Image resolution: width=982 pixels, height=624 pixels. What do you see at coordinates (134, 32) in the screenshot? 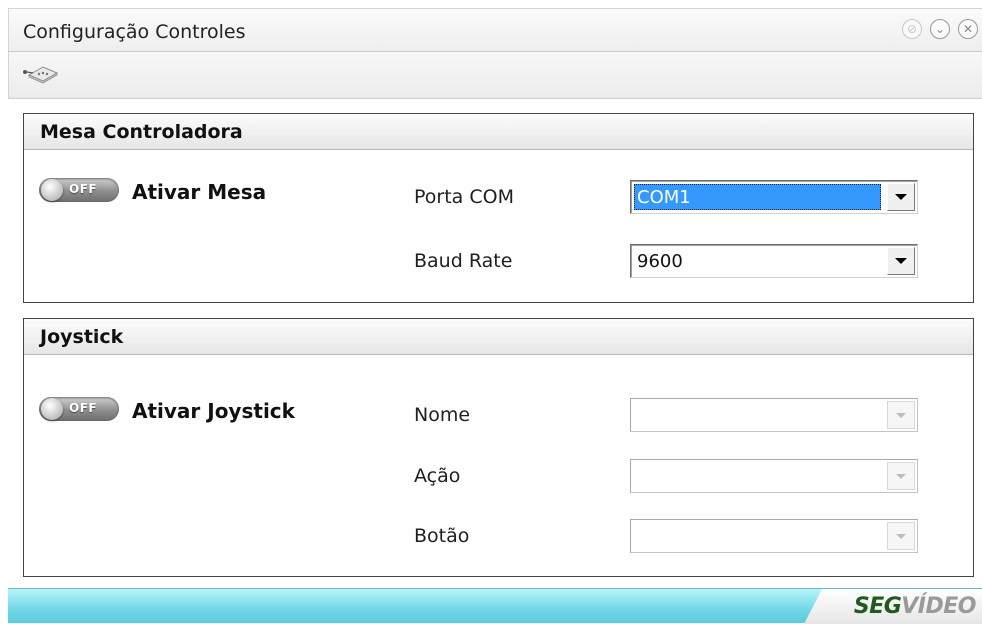
I see `window-title: Configuração Controles` at bounding box center [134, 32].